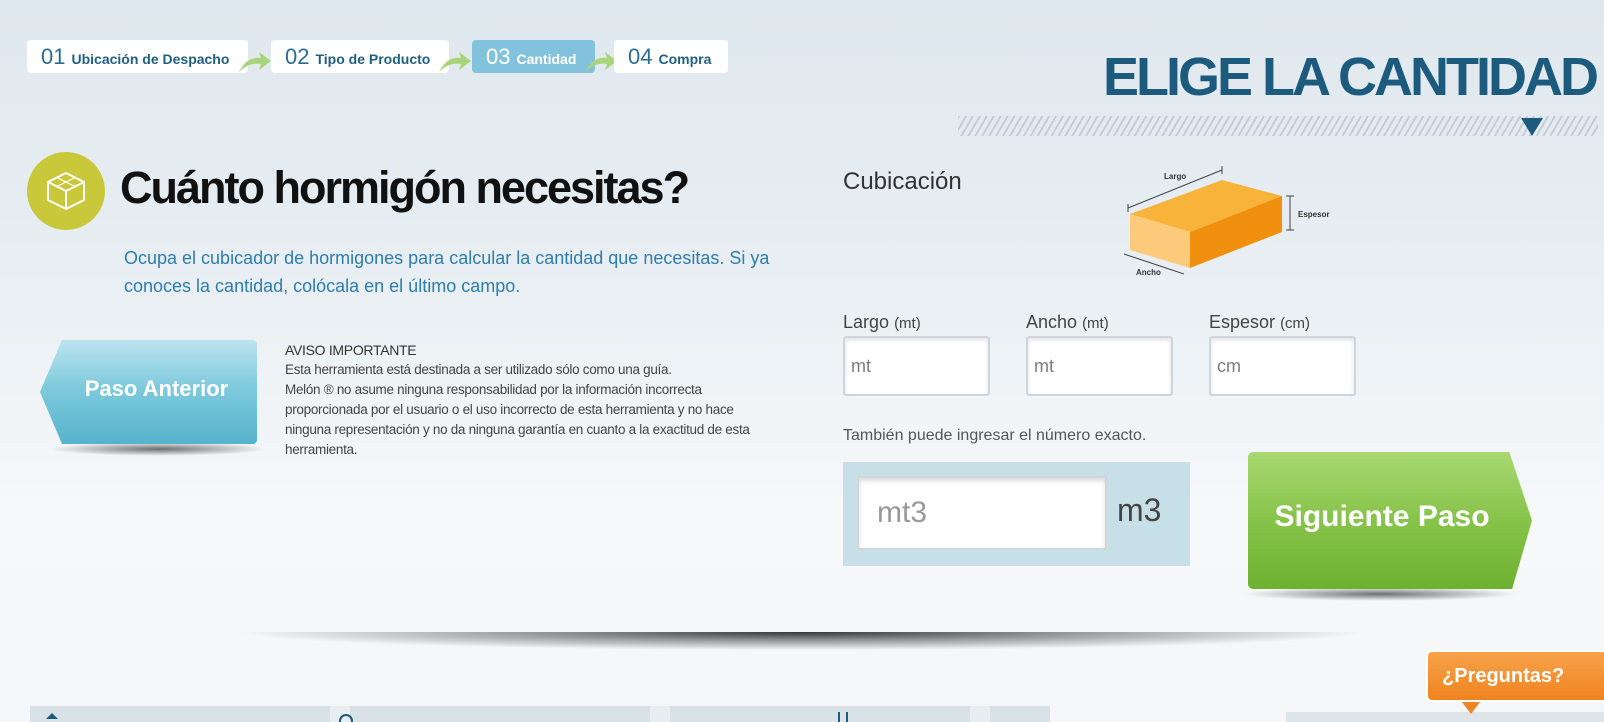  Describe the element at coordinates (902, 512) in the screenshot. I see `exact-quantity-placeholder: mt3` at that location.